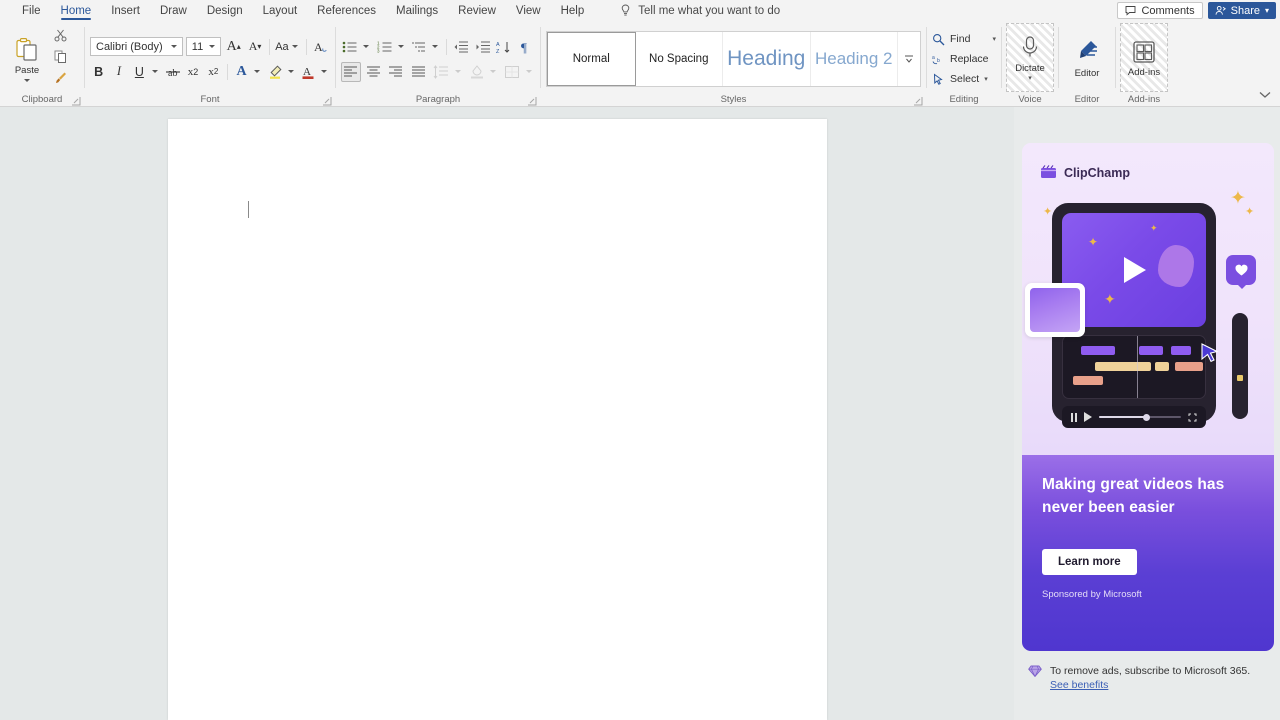 This screenshot has height=720, width=1280. Describe the element at coordinates (1144, 57) in the screenshot. I see `addins-button: Add-ins` at that location.